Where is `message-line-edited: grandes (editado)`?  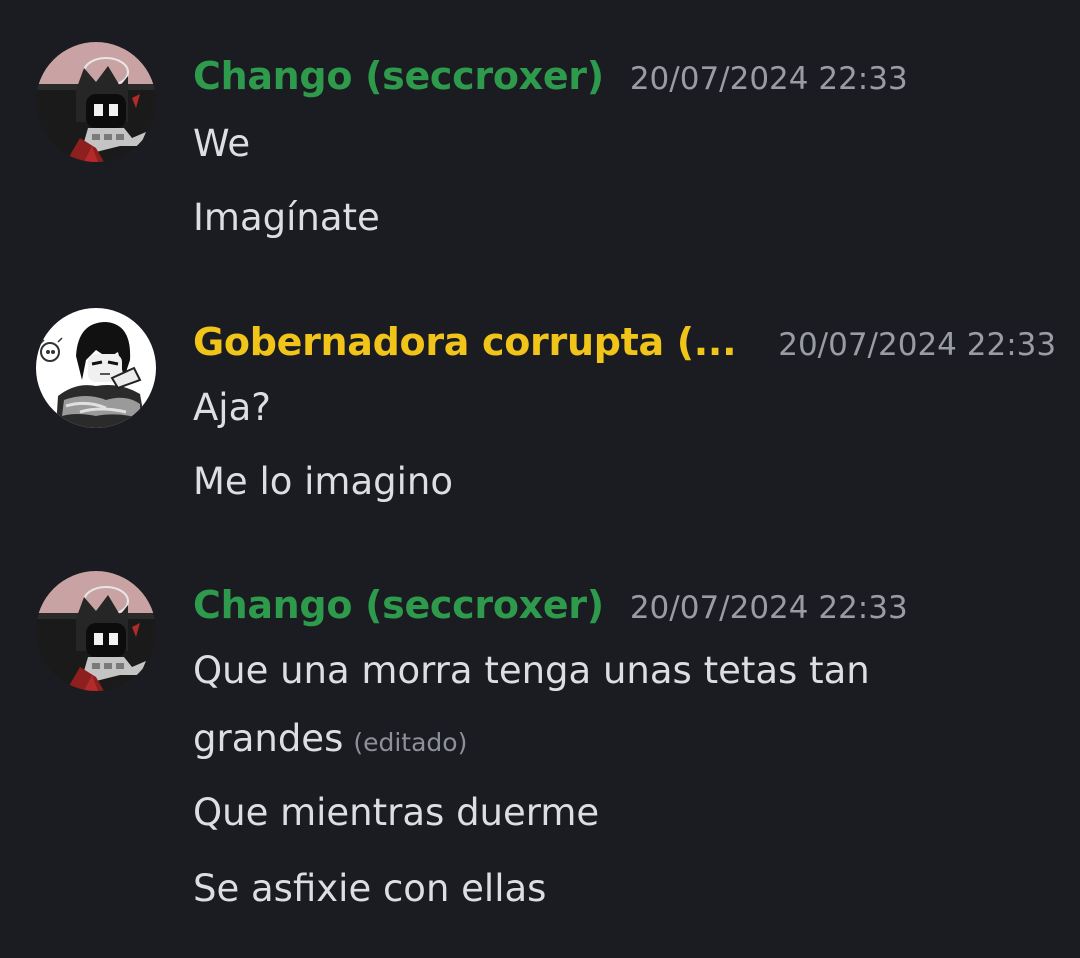 message-line-edited: grandes (editado) is located at coordinates (330, 741).